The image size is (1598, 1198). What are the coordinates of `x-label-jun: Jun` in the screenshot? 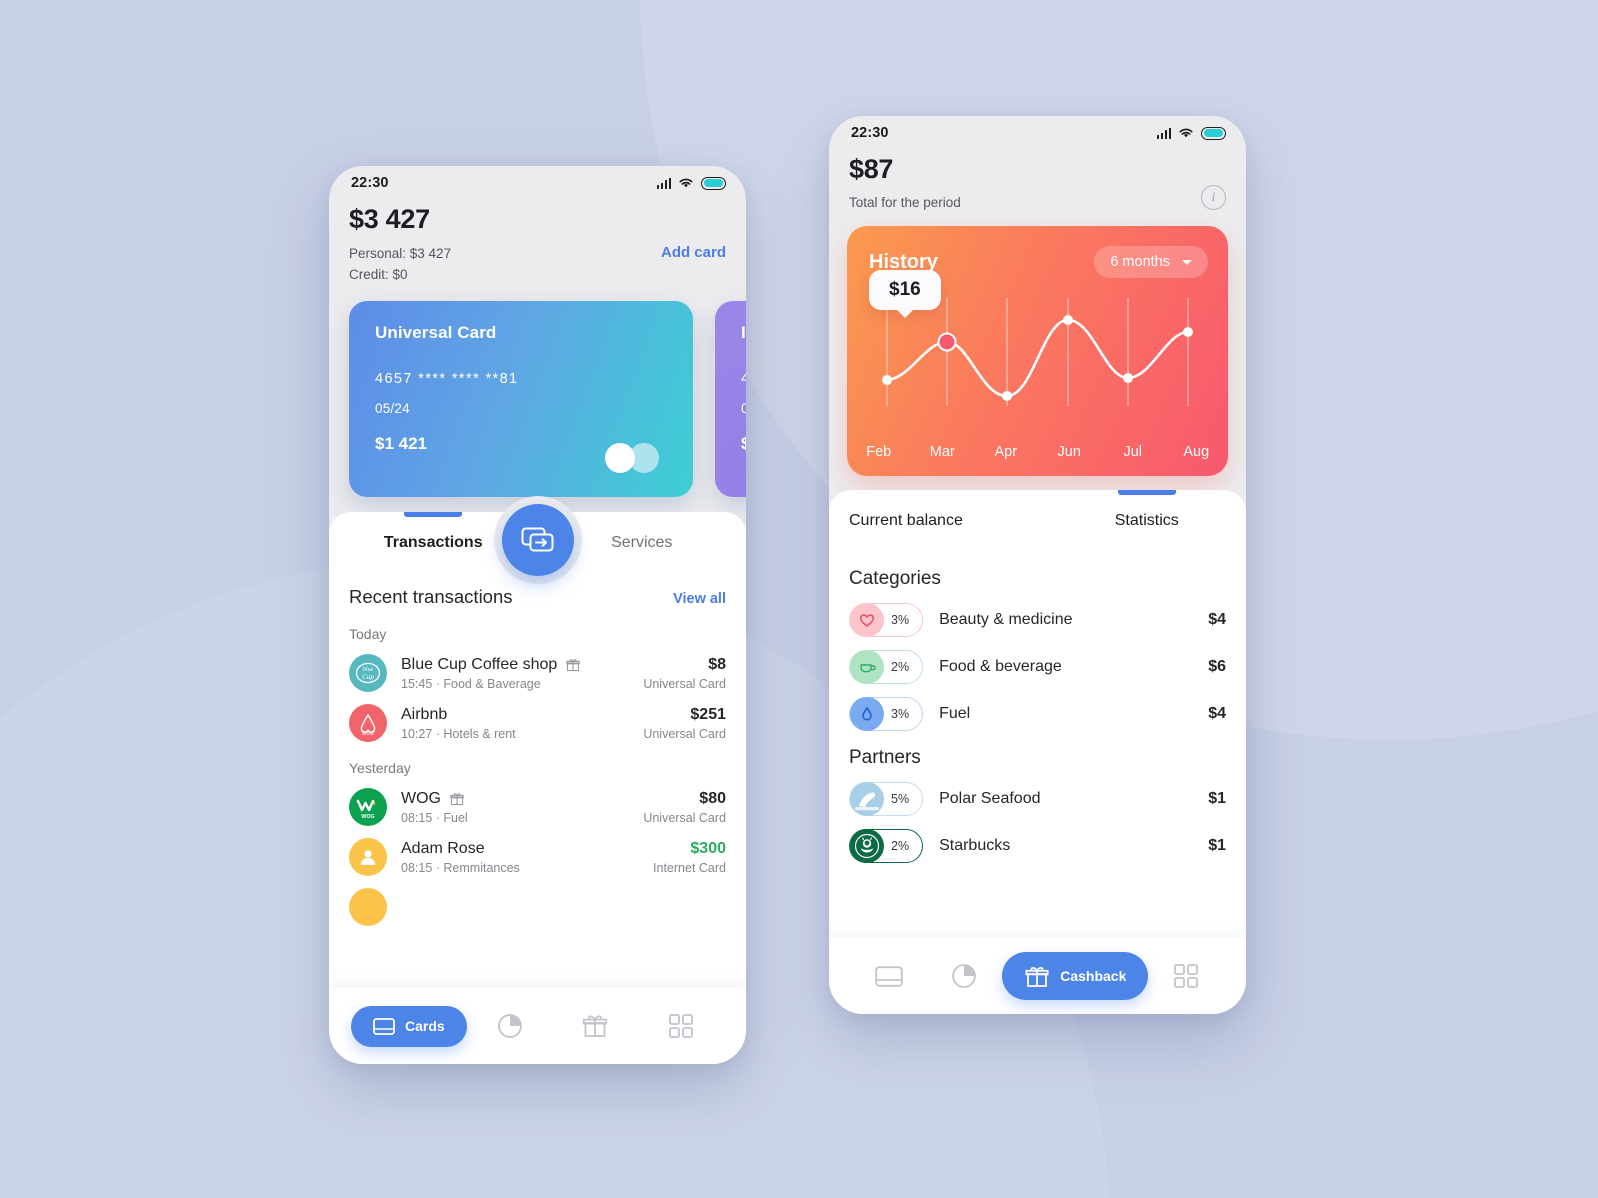 It's located at (1069, 452).